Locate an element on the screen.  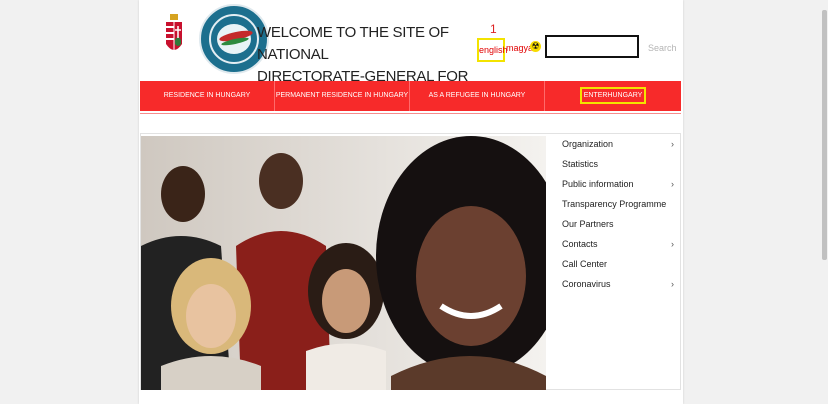
sidebar-item-contacts: Contacts › is located at coordinates (618, 244).